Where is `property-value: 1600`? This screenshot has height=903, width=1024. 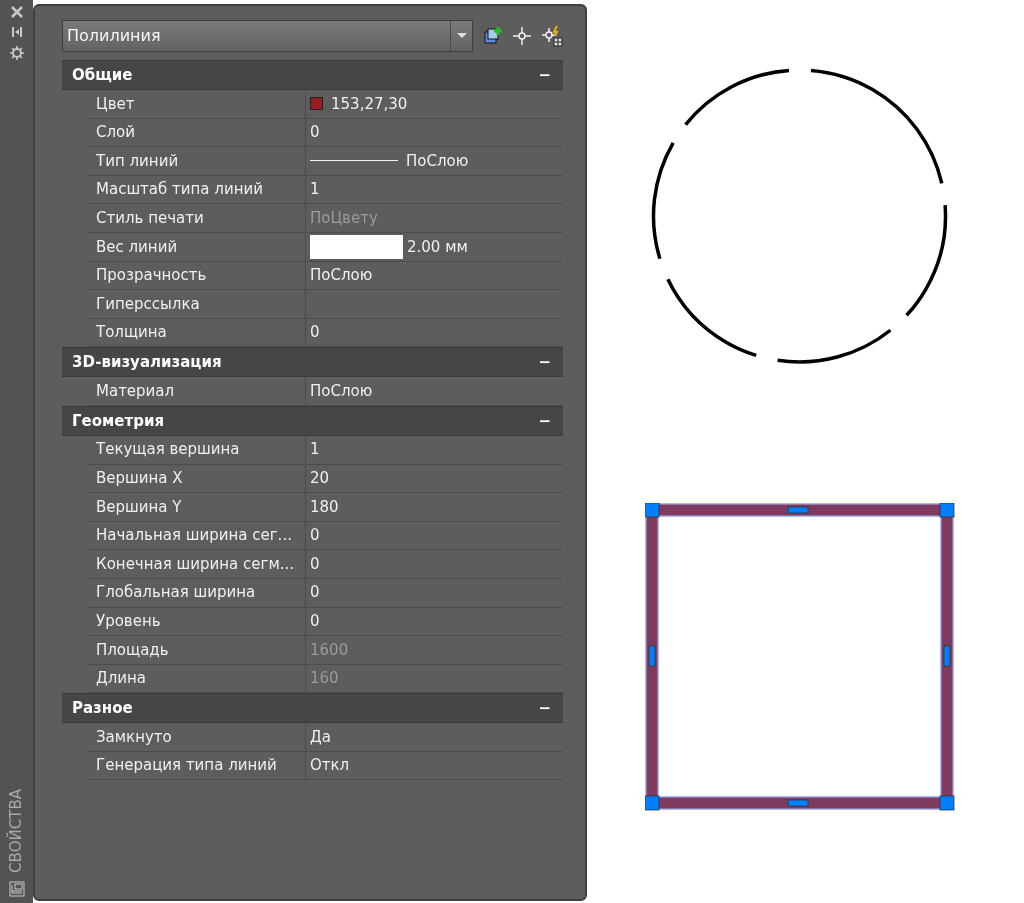
property-value: 1600 is located at coordinates (329, 650).